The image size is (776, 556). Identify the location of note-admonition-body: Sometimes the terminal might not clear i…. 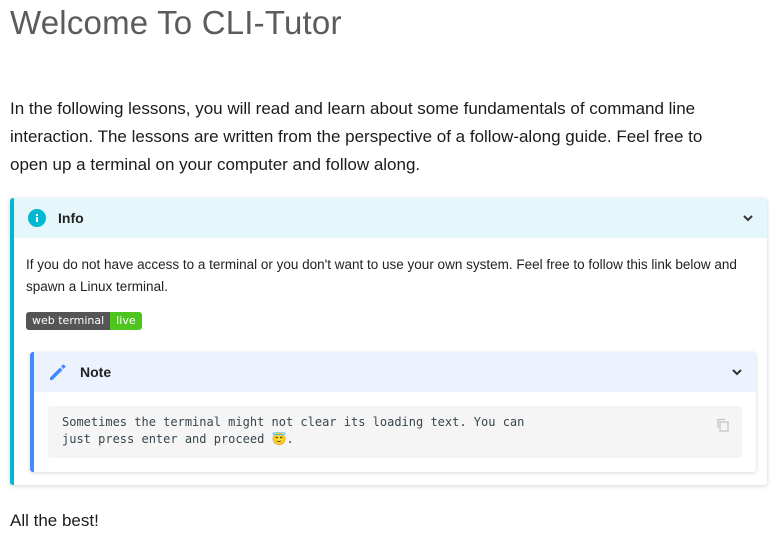
(395, 425).